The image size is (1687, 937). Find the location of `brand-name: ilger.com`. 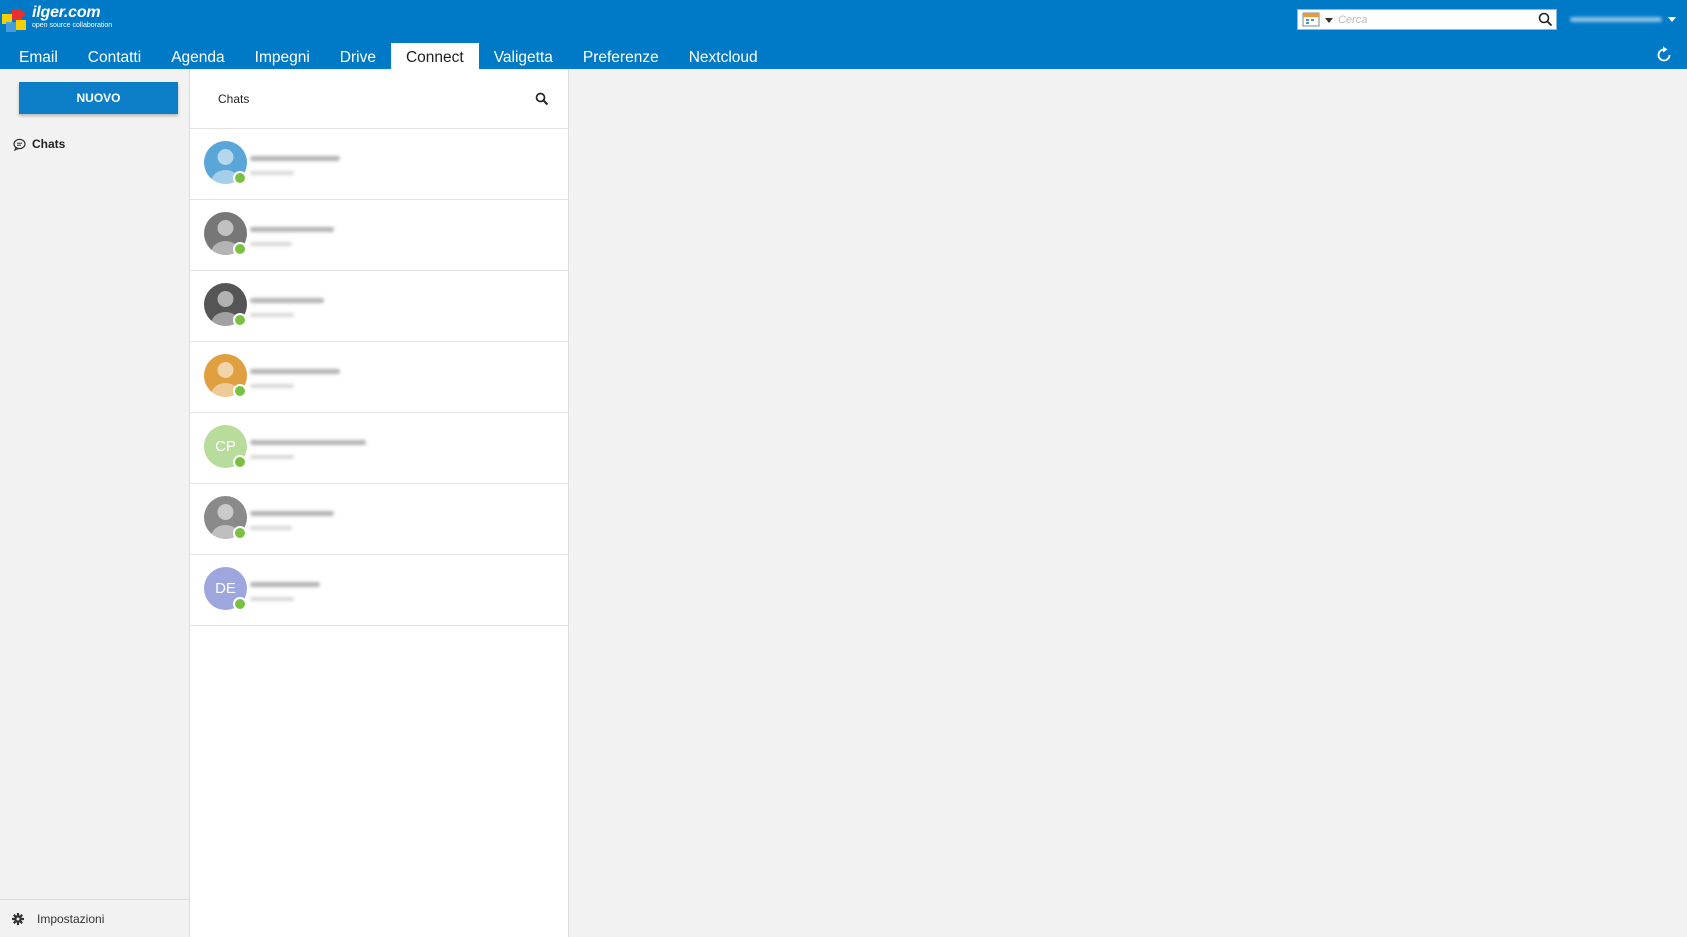

brand-name: ilger.com is located at coordinates (66, 12).